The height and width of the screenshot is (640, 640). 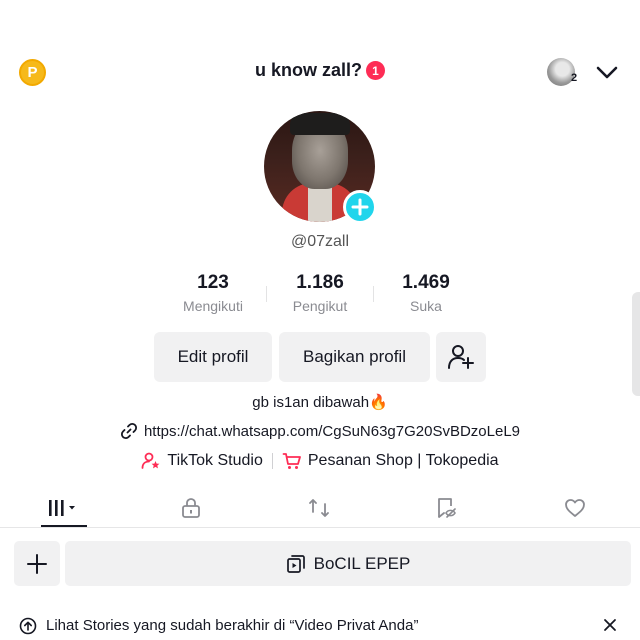 I want to click on stat-label: Pengikut, so click(x=320, y=306).